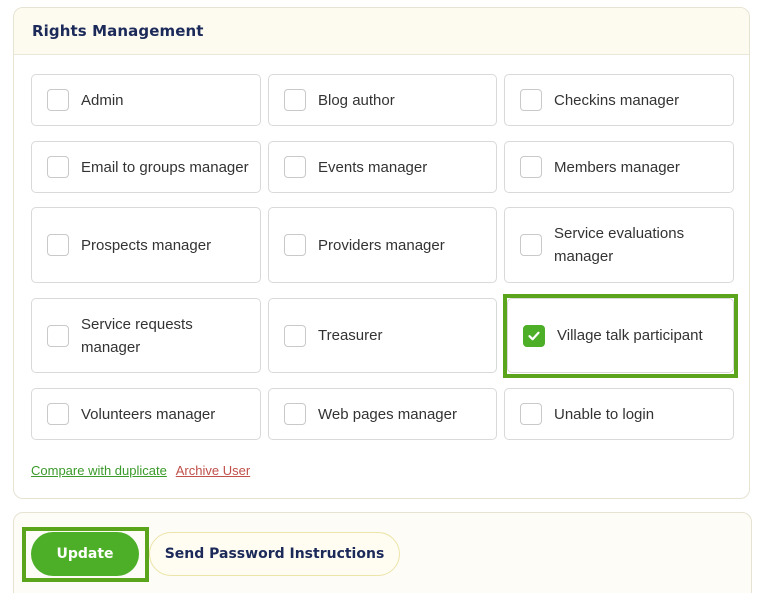 Image resolution: width=766 pixels, height=593 pixels. Describe the element at coordinates (102, 100) in the screenshot. I see `option-label: Admin` at that location.